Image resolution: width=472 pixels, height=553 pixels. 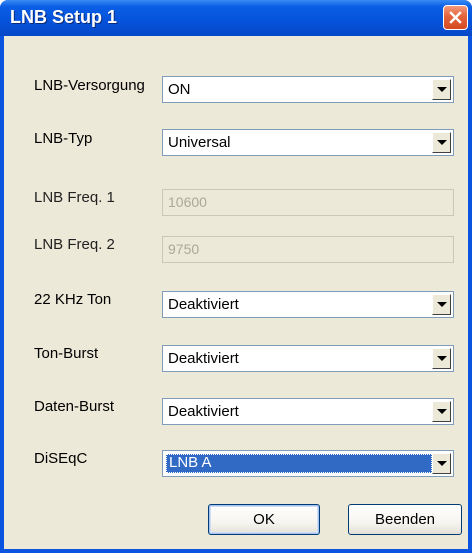 I want to click on close-icon, so click(x=455, y=17).